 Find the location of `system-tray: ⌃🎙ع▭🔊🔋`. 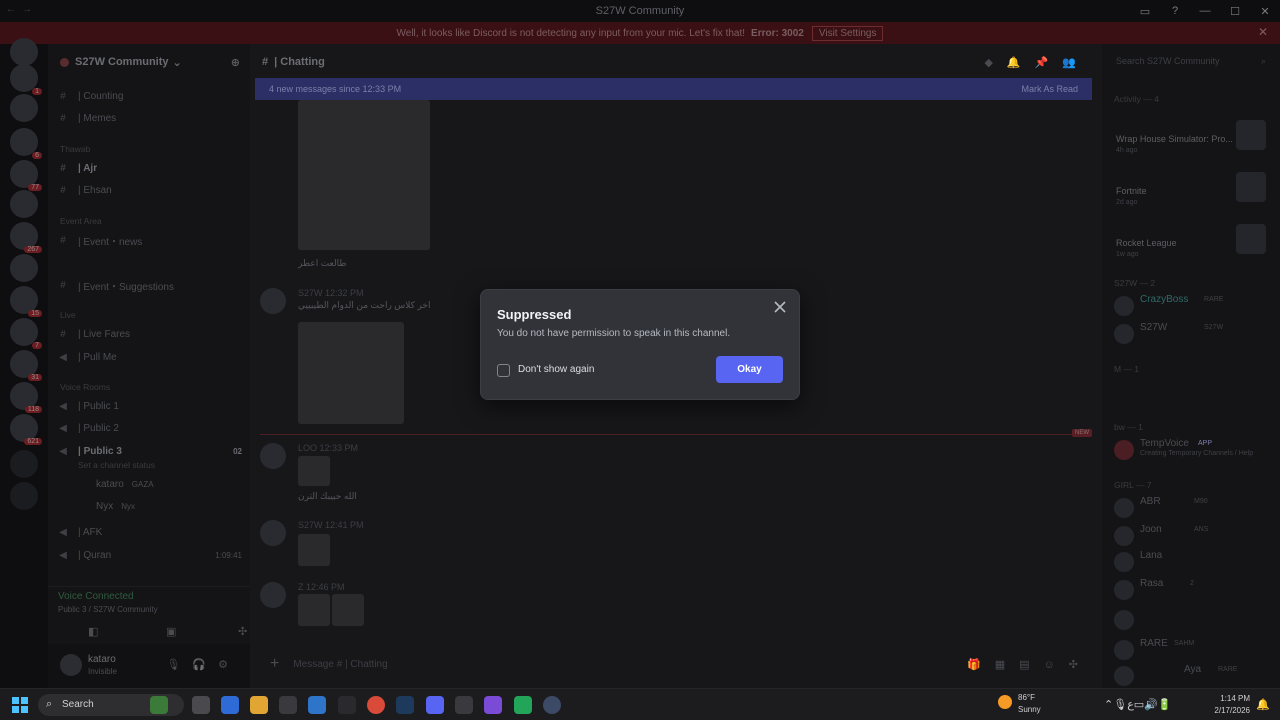

system-tray: ⌃🎙ع▭🔊🔋 is located at coordinates (1138, 704).